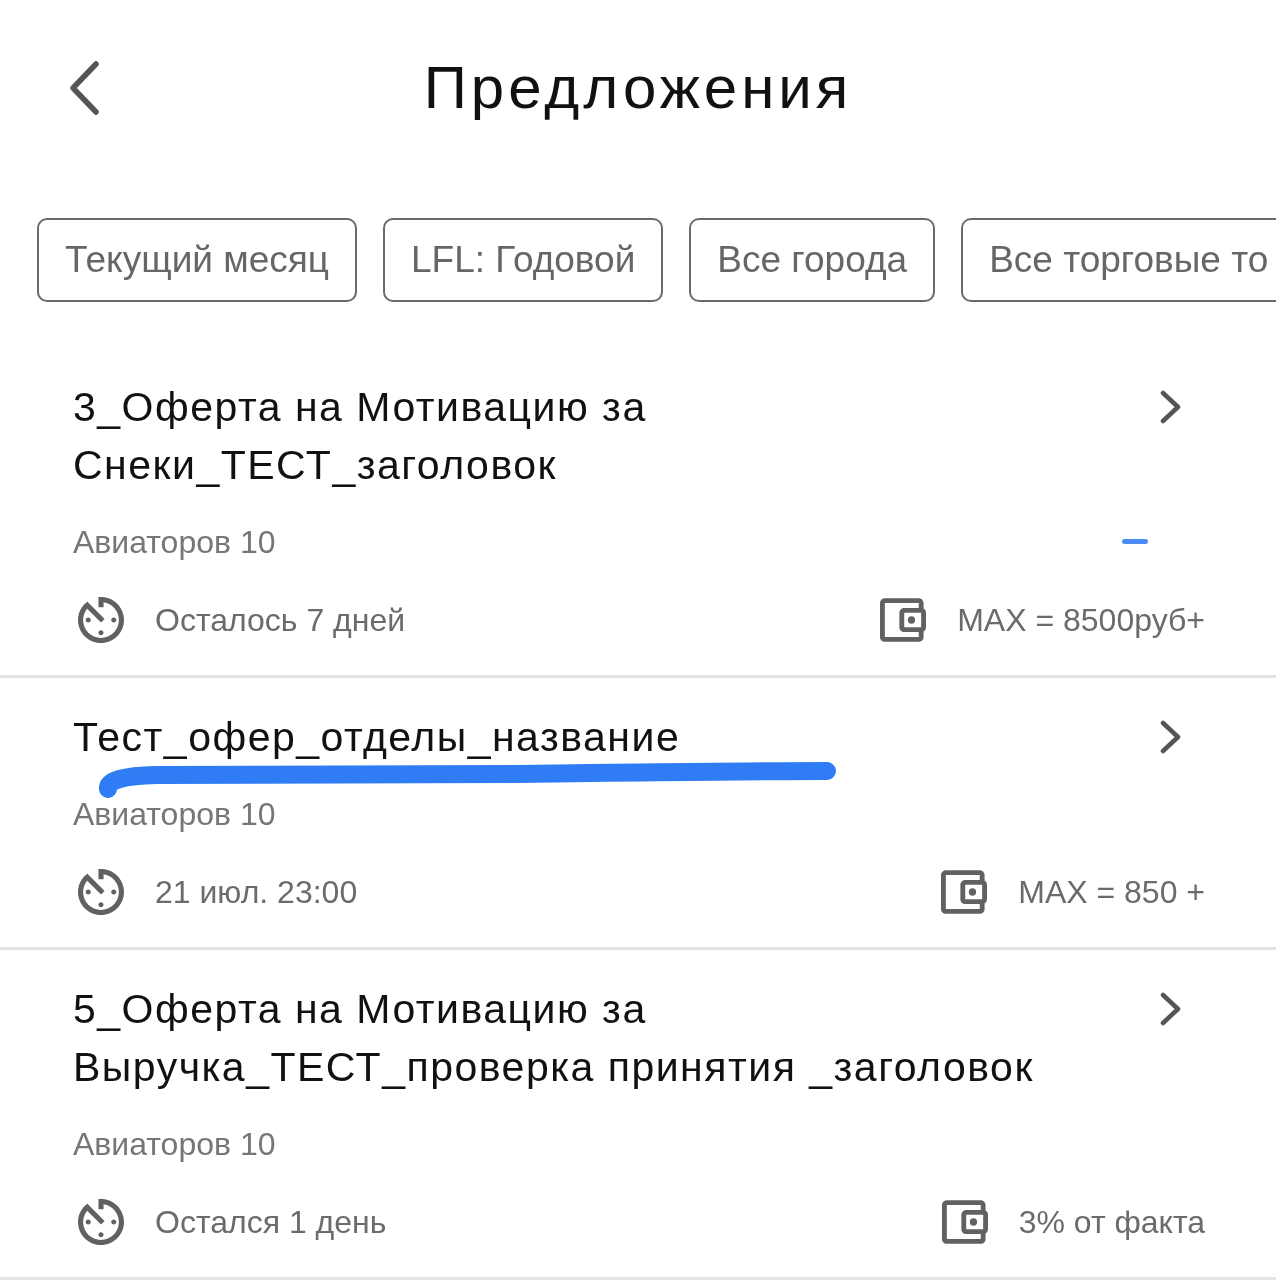  I want to click on chevron-left-icon, so click(84, 88).